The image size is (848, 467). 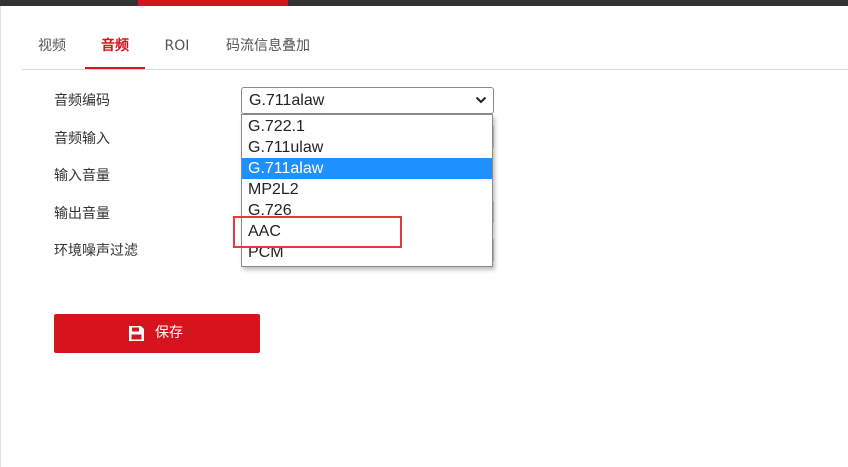 What do you see at coordinates (317, 232) in the screenshot?
I see `aac-option-highlight-box` at bounding box center [317, 232].